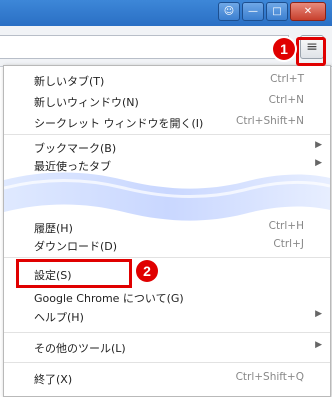 Image resolution: width=332 pixels, height=397 pixels. I want to click on window-controls: ☺ — □ ✕, so click(272, 11).